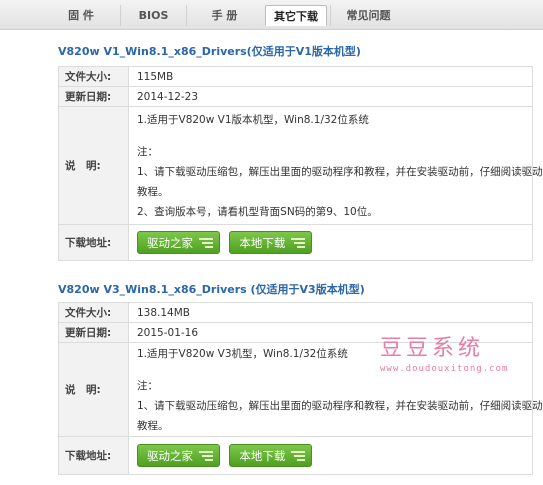 The image size is (543, 485). What do you see at coordinates (330, 76) in the screenshot?
I see `size-value: 115MB` at bounding box center [330, 76].